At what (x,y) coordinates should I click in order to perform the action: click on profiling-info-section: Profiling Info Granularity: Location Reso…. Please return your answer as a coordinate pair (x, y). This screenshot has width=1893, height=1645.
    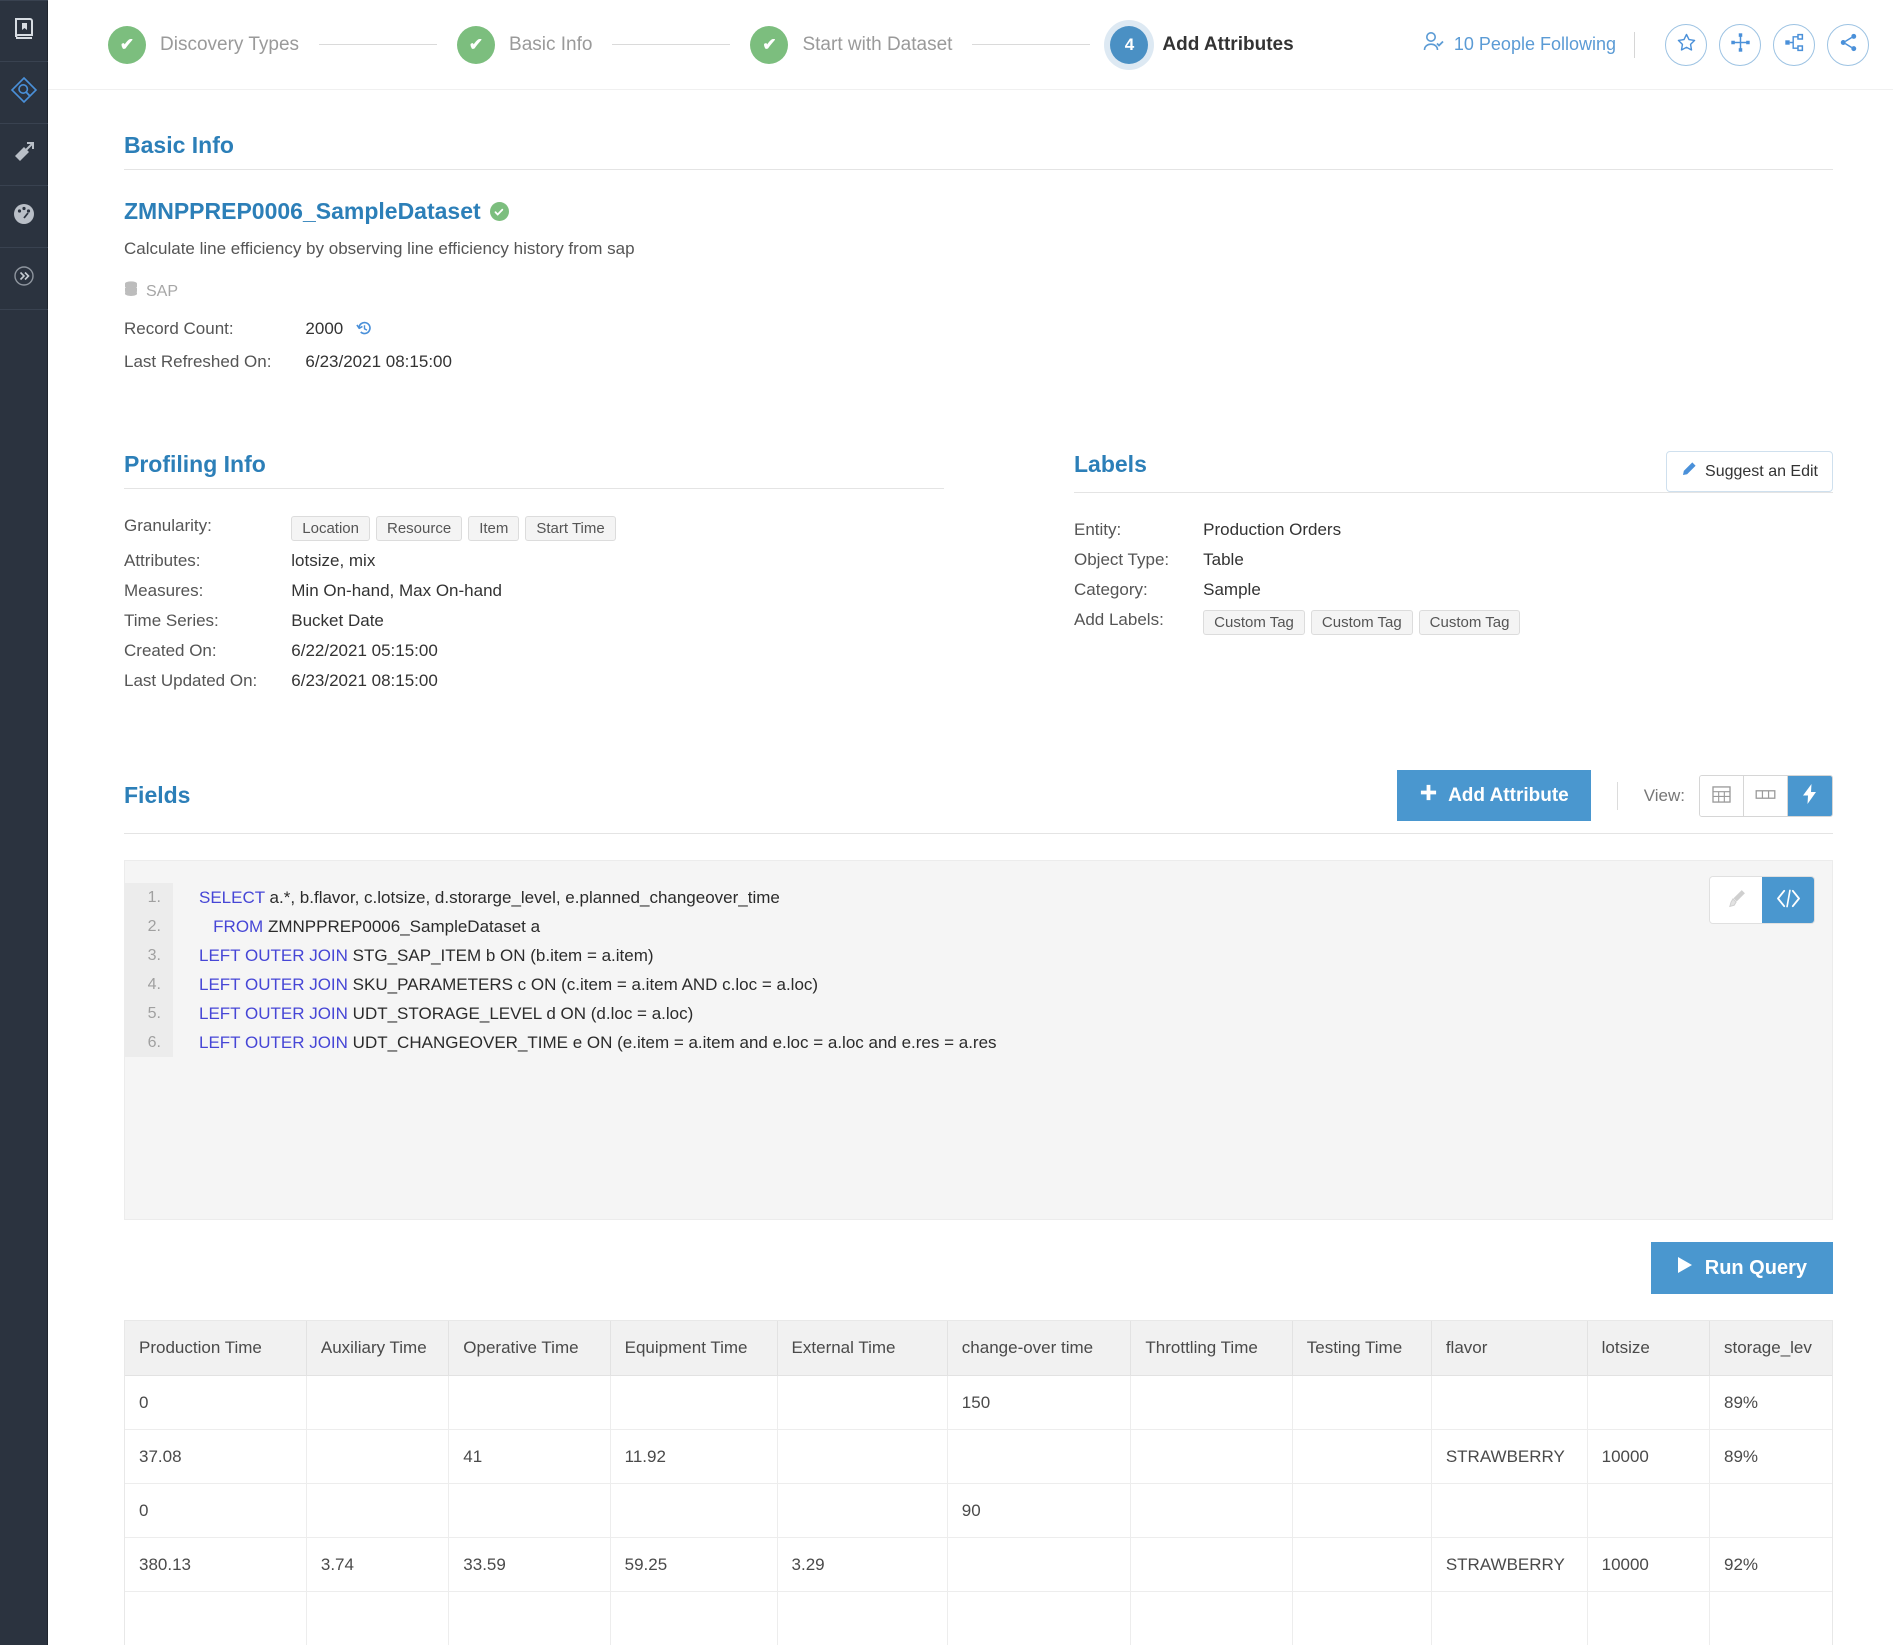
    Looking at the image, I should click on (534, 573).